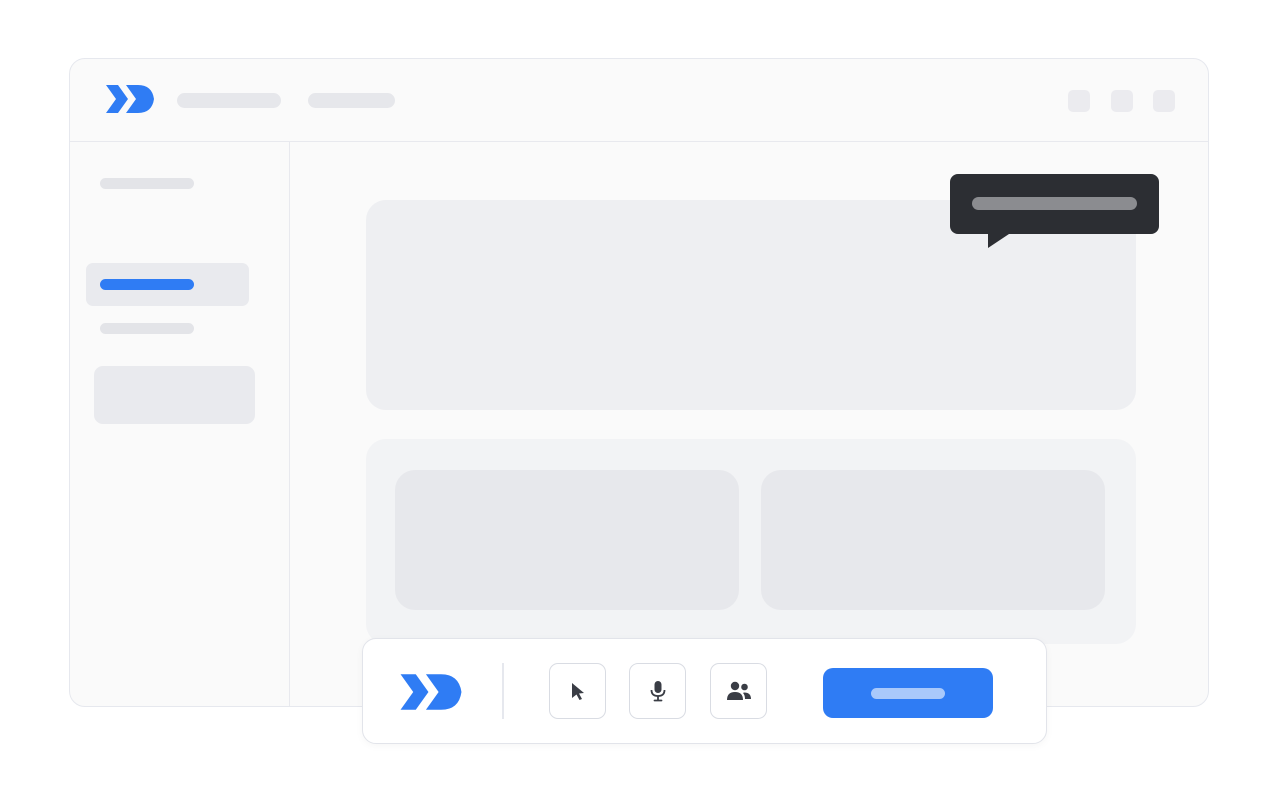  I want to click on tooltip-tail, so click(1000, 240).